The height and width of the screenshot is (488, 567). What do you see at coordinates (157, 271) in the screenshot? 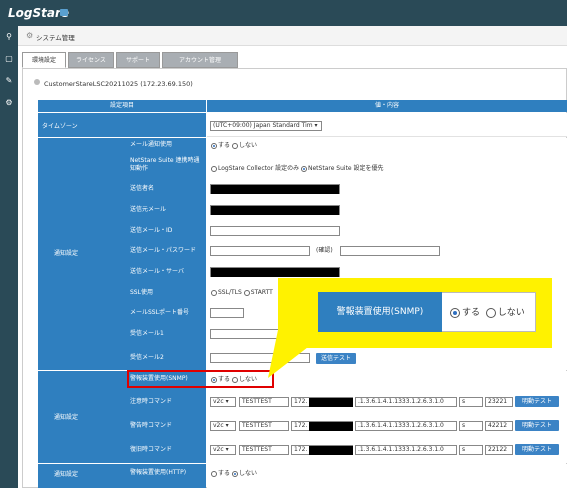
I see `mail-server-label: 送信メール・サーバ` at bounding box center [157, 271].